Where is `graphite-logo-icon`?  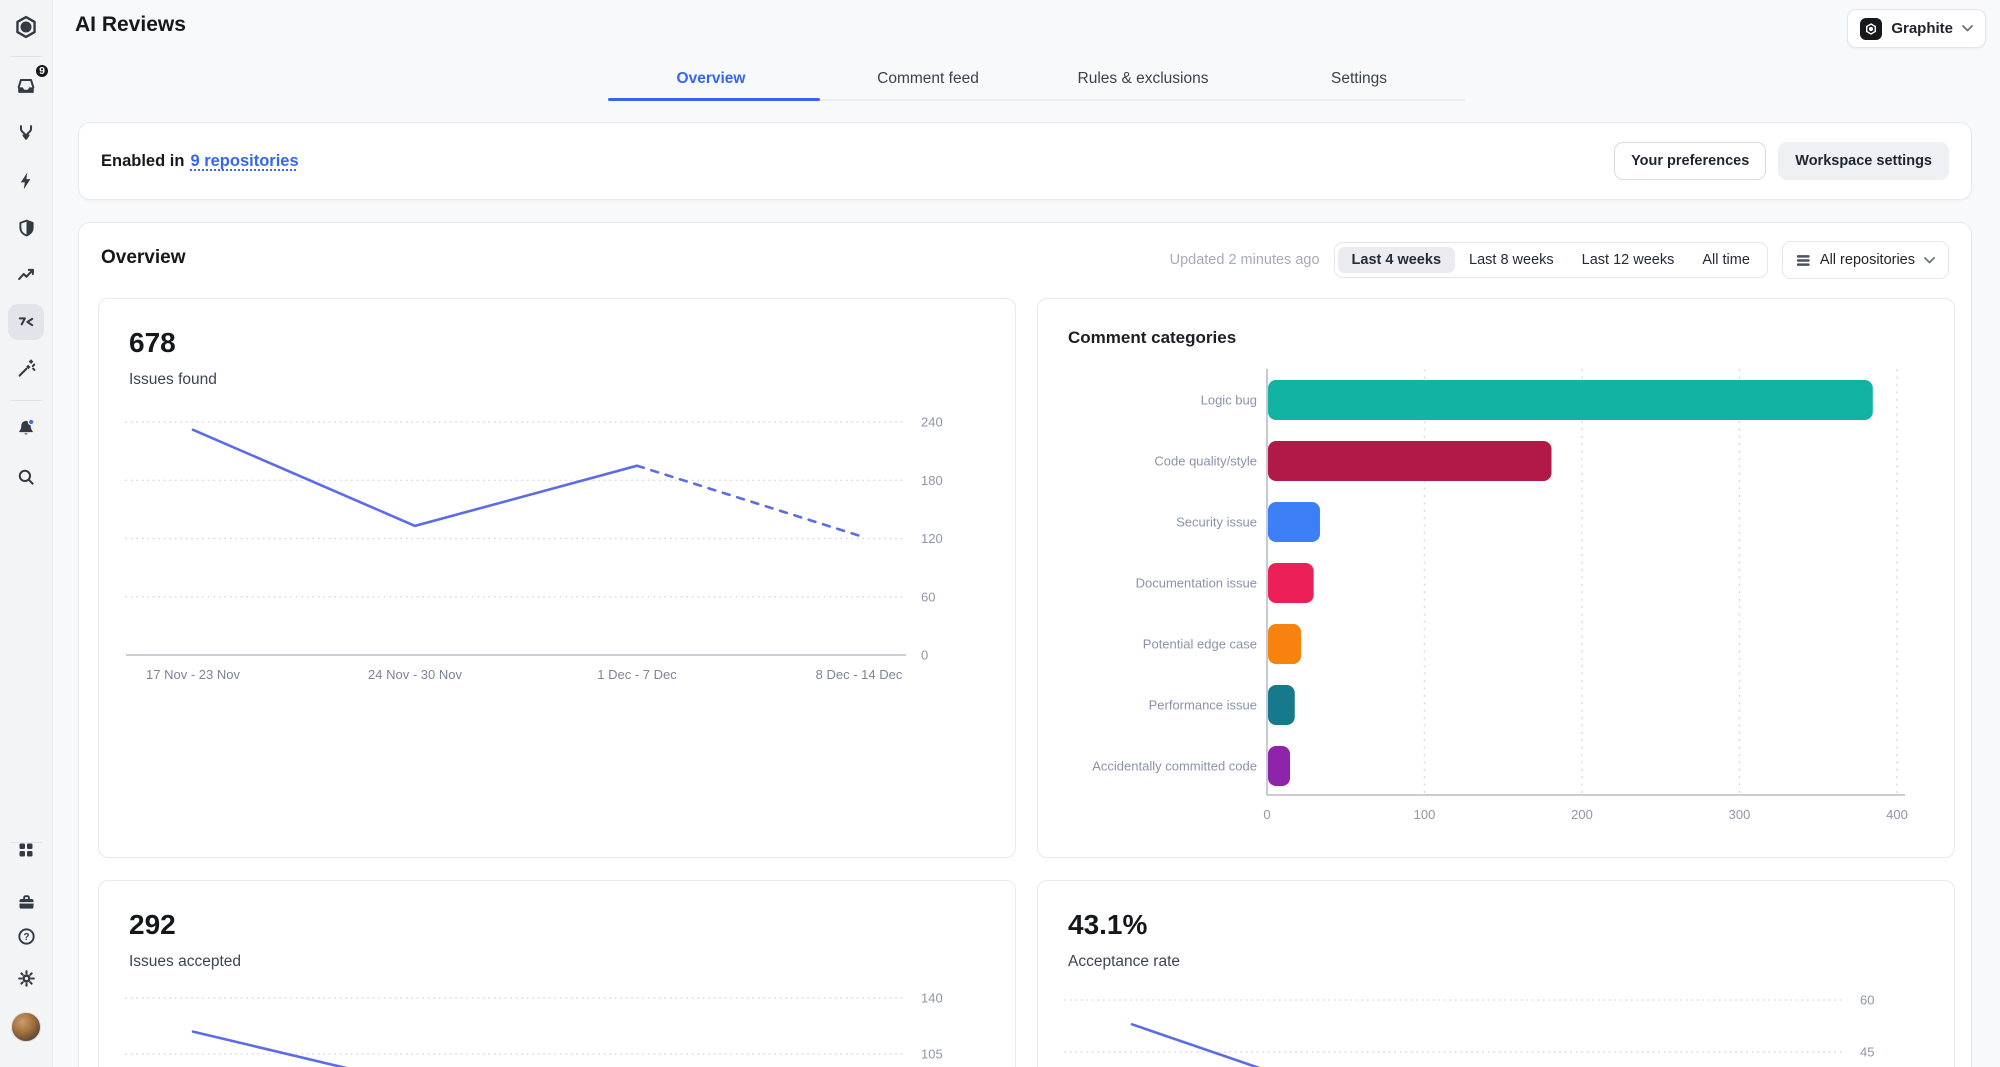 graphite-logo-icon is located at coordinates (26, 27).